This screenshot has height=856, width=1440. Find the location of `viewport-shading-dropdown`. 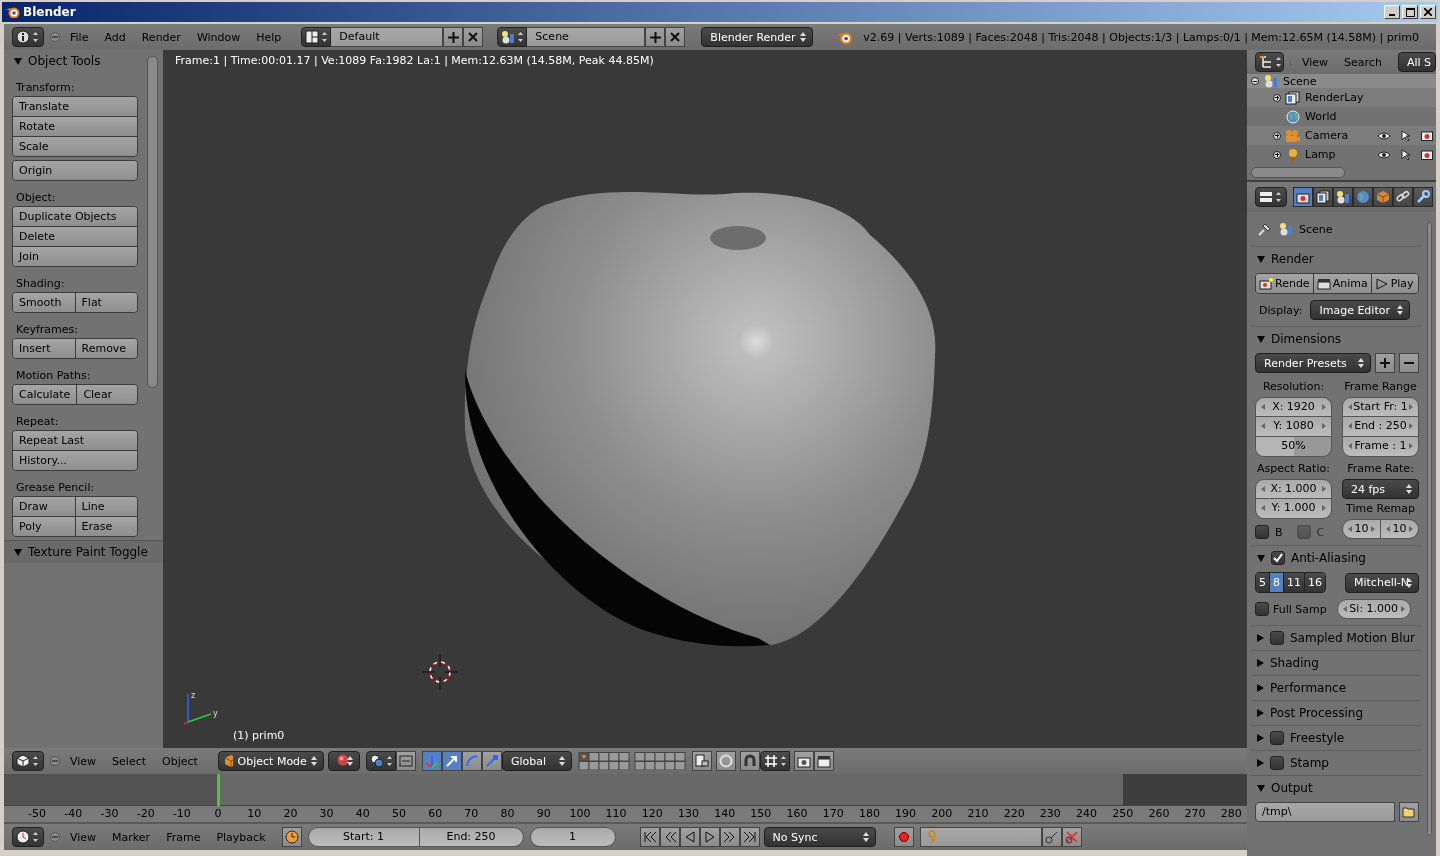

viewport-shading-dropdown is located at coordinates (343, 761).